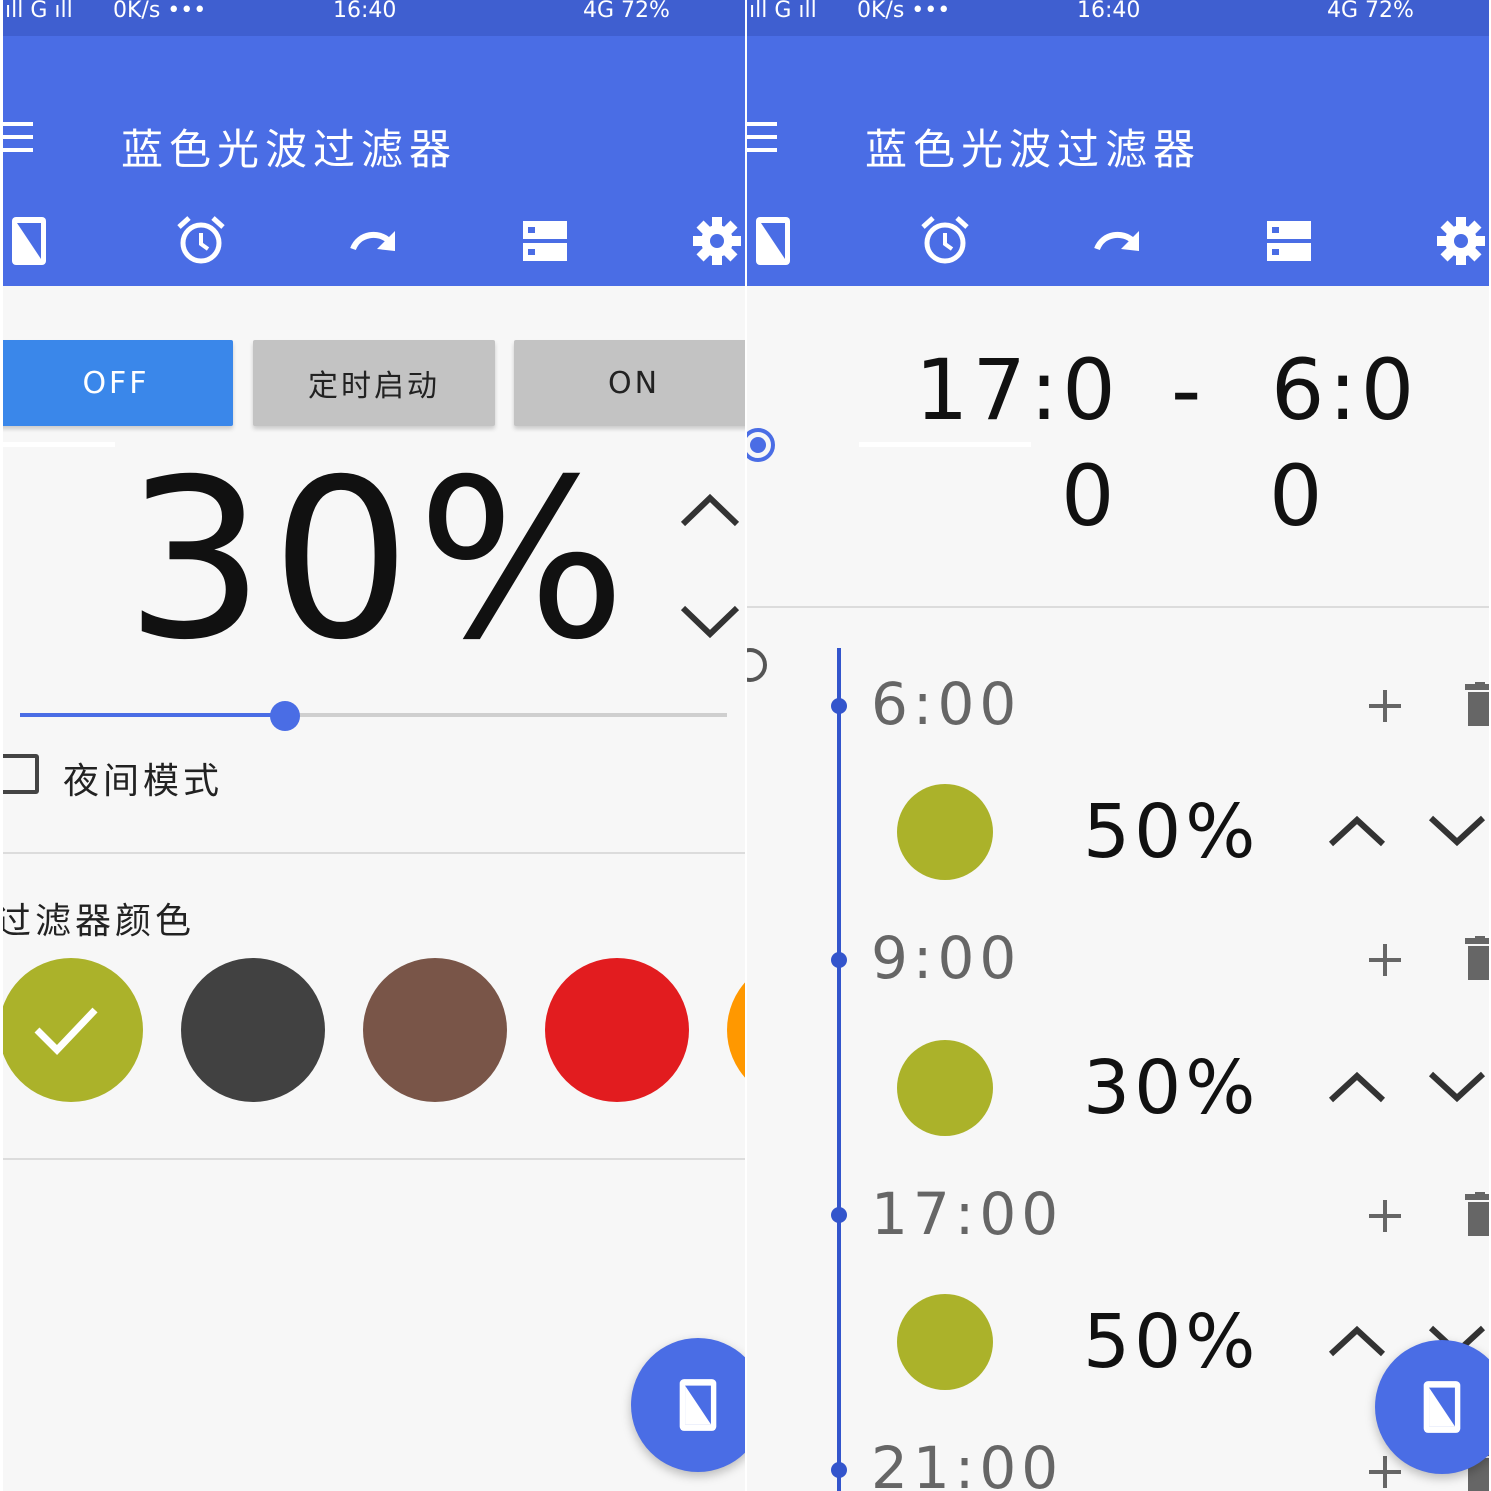 This screenshot has height=1491, width=1491. Describe the element at coordinates (617, 1030) in the screenshot. I see `color-swatch-red` at that location.